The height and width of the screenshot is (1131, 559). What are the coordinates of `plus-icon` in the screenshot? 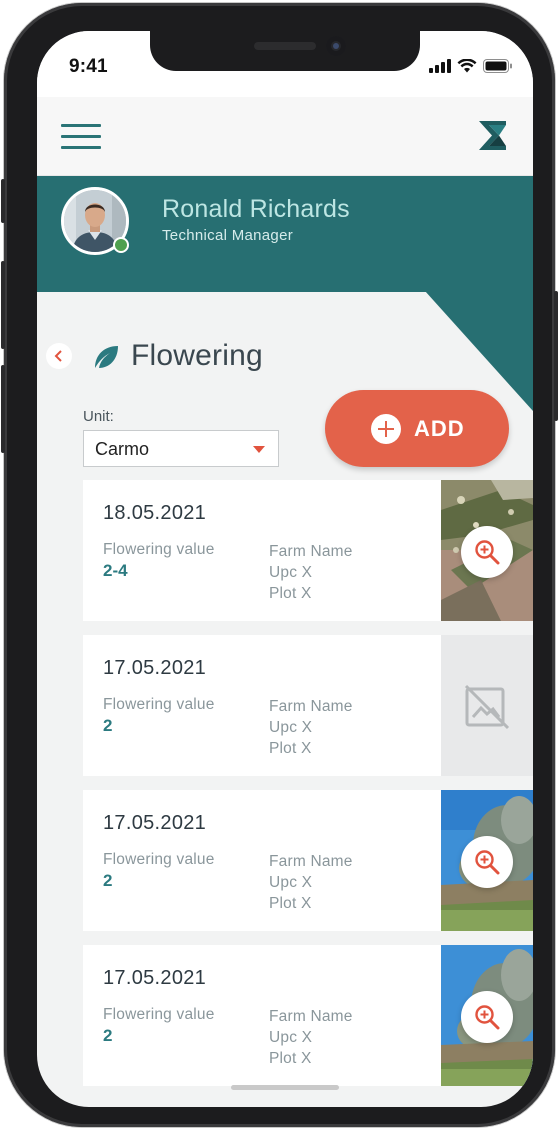 It's located at (386, 429).